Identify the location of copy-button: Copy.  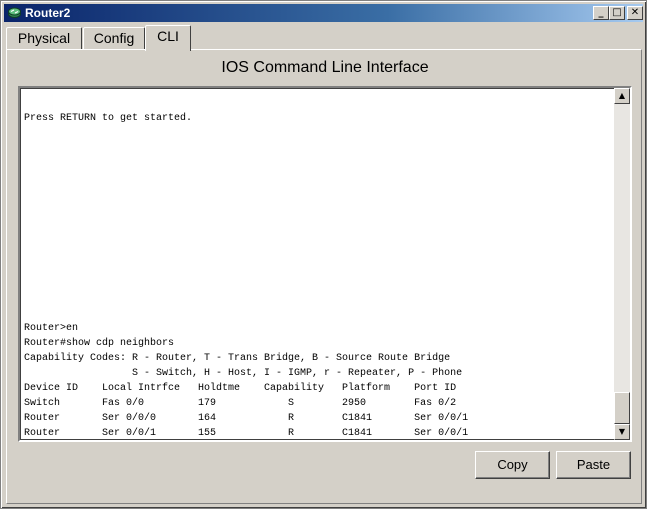
(512, 465).